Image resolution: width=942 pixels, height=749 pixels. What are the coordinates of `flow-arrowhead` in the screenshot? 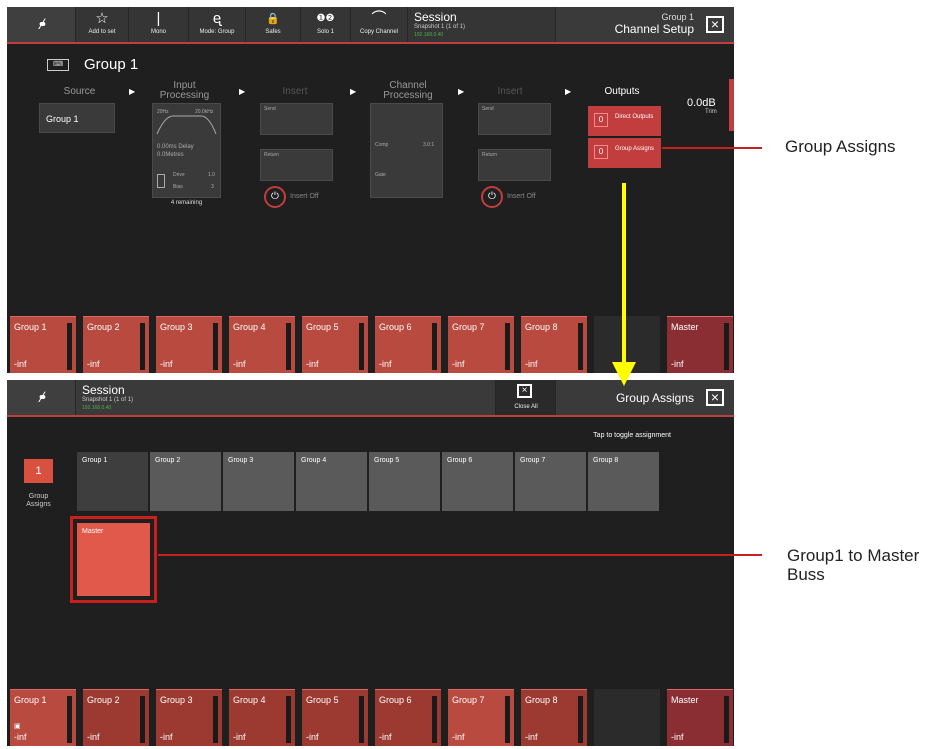 It's located at (624, 374).